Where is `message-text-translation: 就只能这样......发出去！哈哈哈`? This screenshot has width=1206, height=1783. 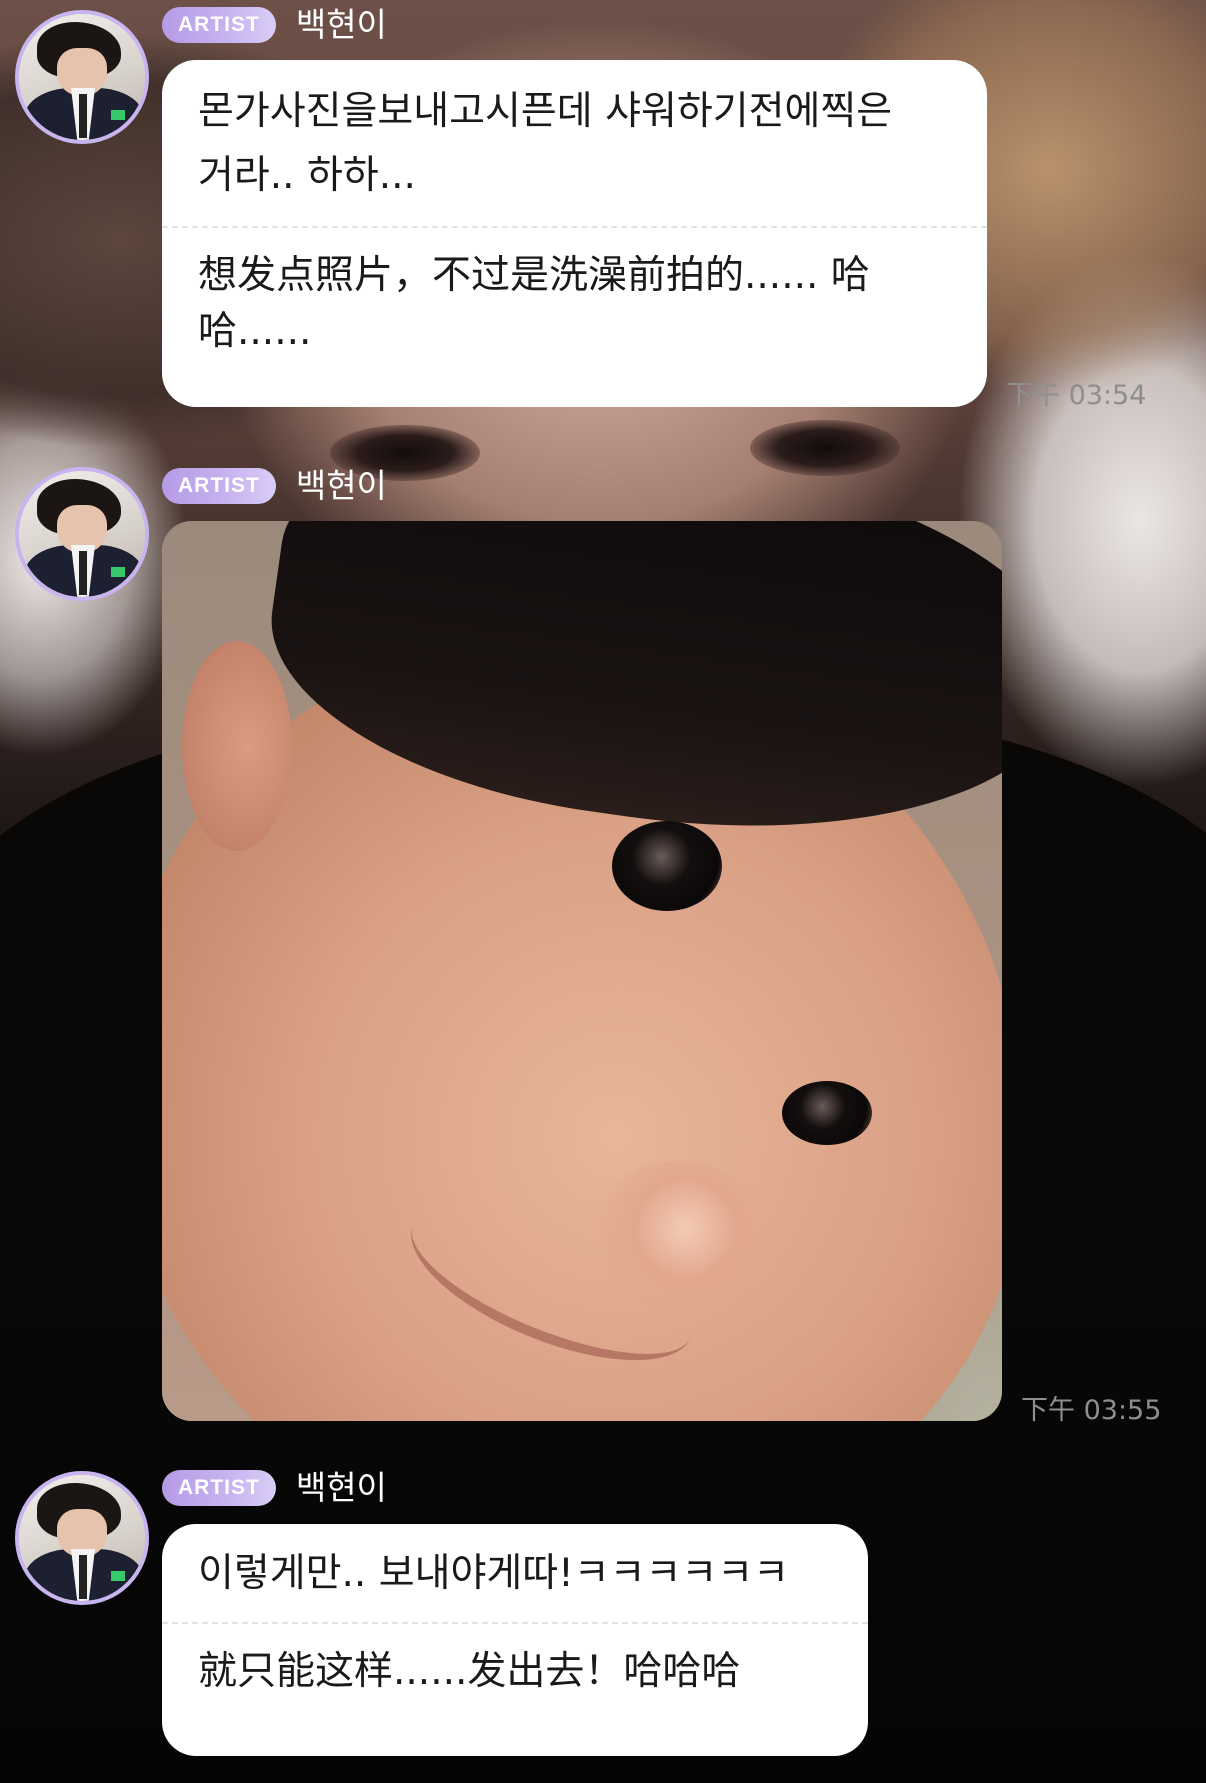
message-text-translation: 就只能这样......发出去！哈哈哈 is located at coordinates (469, 1671).